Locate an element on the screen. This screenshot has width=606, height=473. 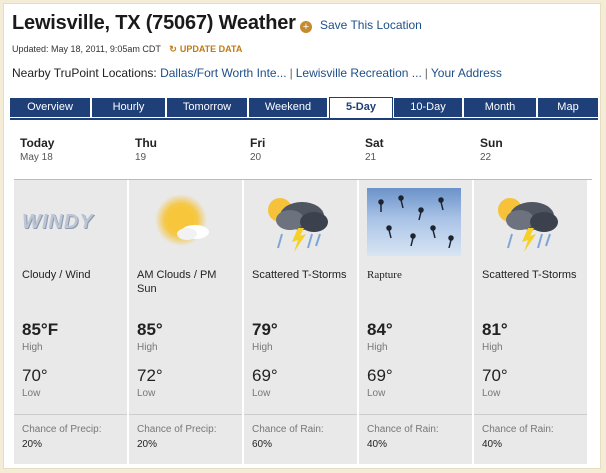
day-date: 21 is located at coordinates (371, 157).